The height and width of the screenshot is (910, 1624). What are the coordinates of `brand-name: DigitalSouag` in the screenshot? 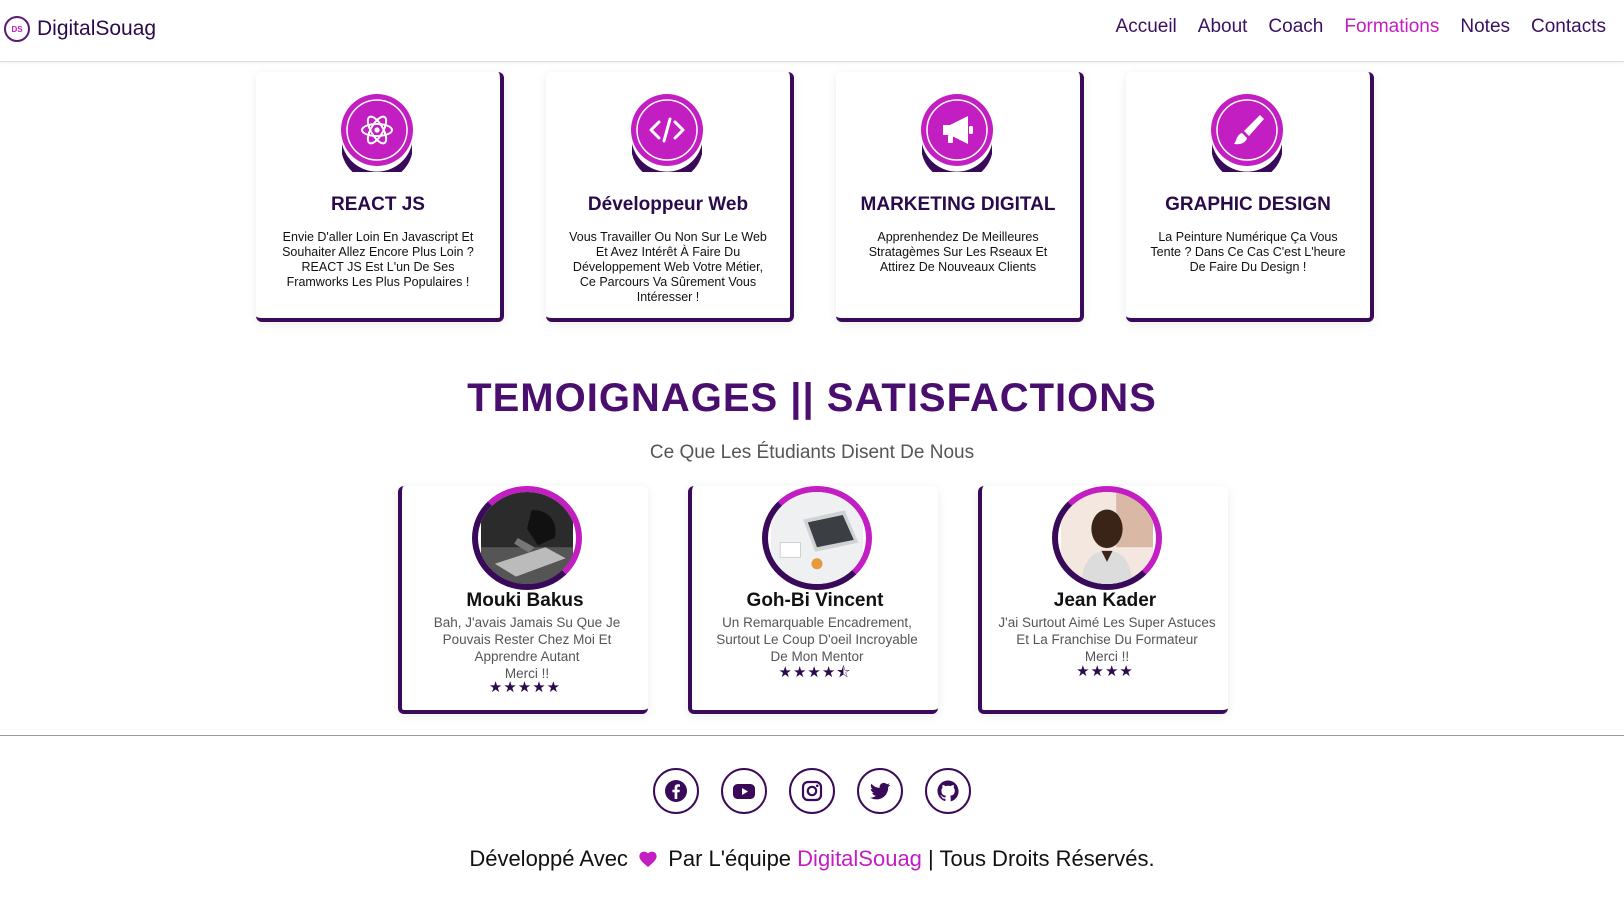 It's located at (97, 28).